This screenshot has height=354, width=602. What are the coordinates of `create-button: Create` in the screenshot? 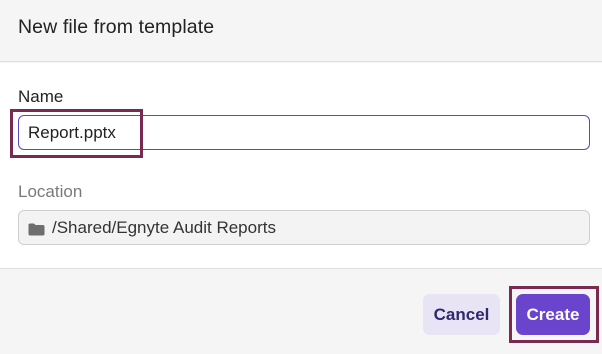 It's located at (553, 314).